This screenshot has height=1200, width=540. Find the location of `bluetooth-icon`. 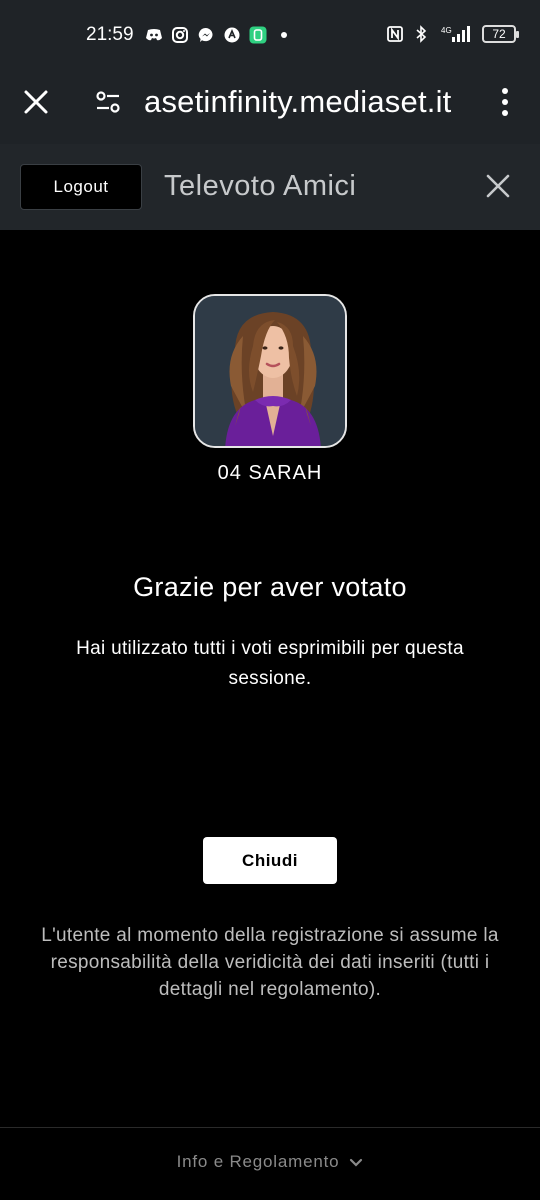

bluetooth-icon is located at coordinates (421, 34).